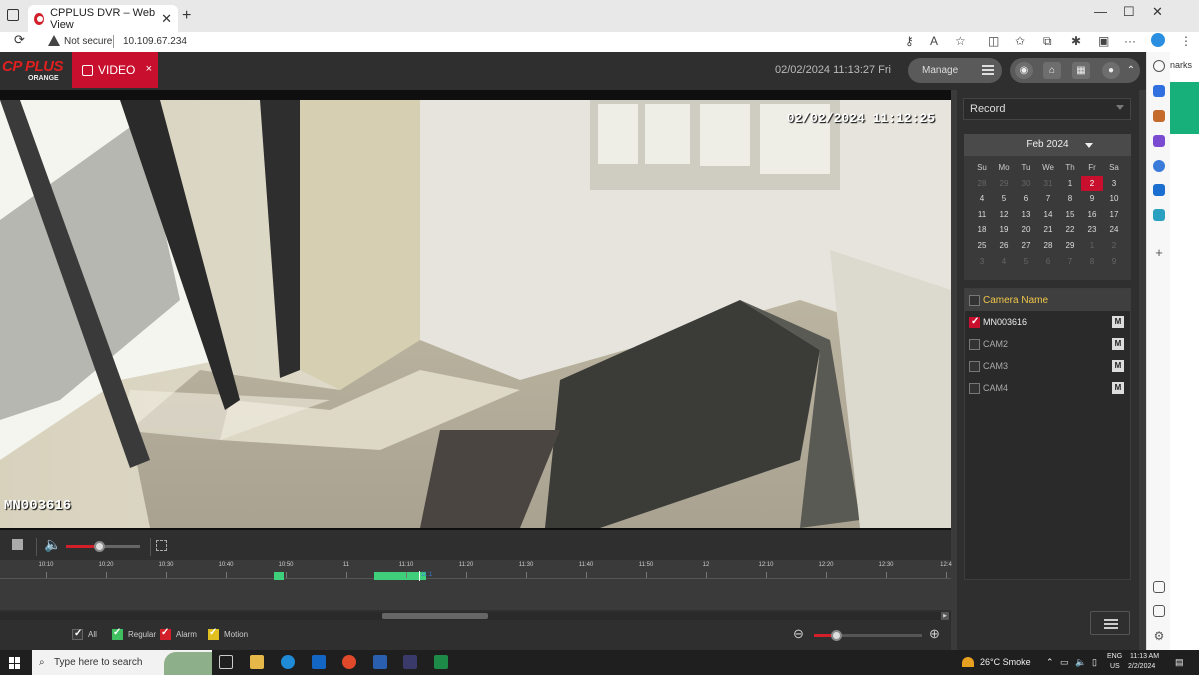  I want to click on calendar-day: 29, so click(1070, 246).